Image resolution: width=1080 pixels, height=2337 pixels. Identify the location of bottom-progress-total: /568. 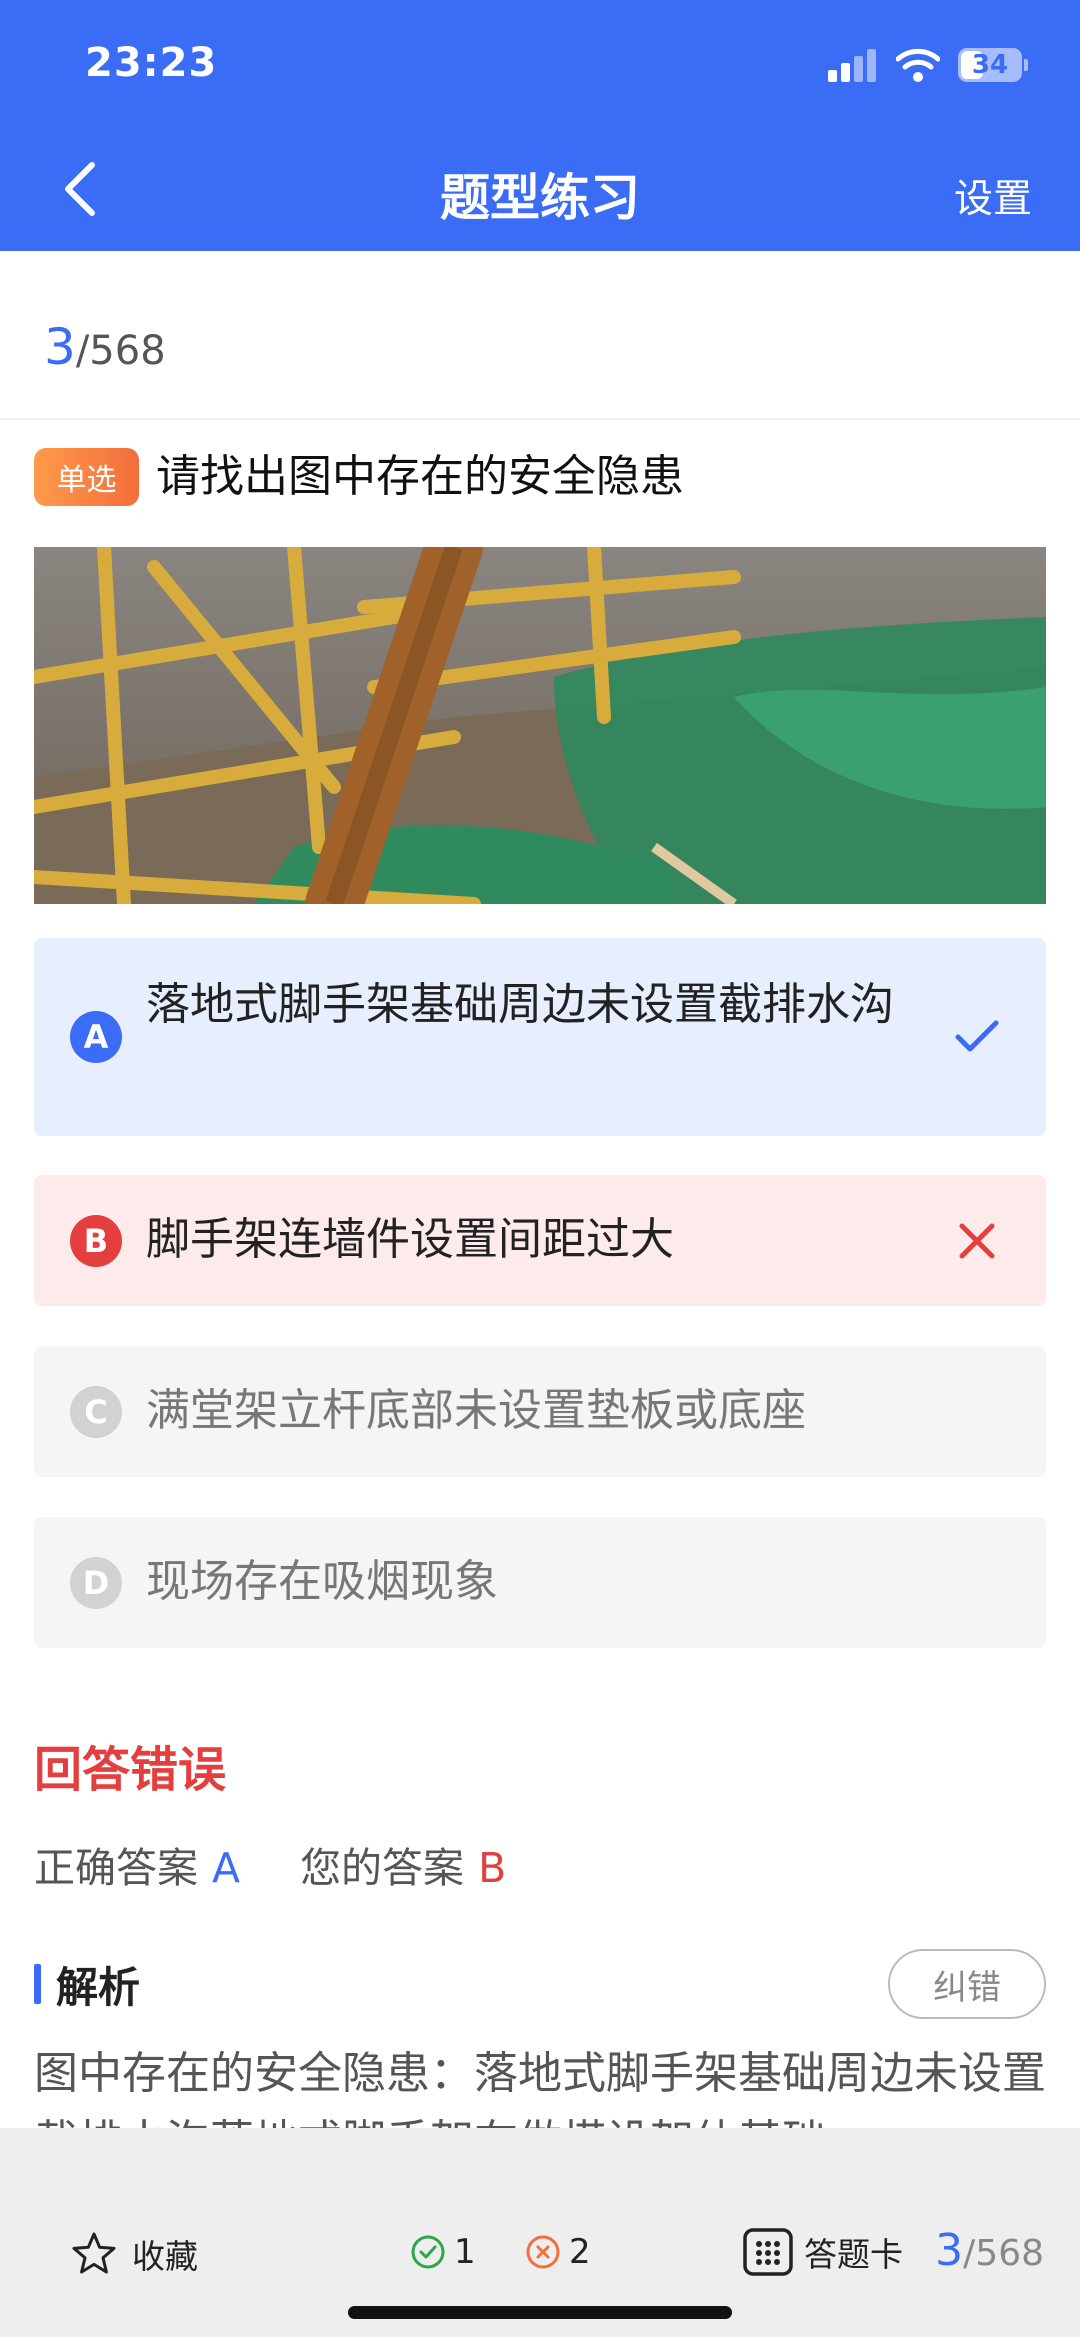
(1003, 2253).